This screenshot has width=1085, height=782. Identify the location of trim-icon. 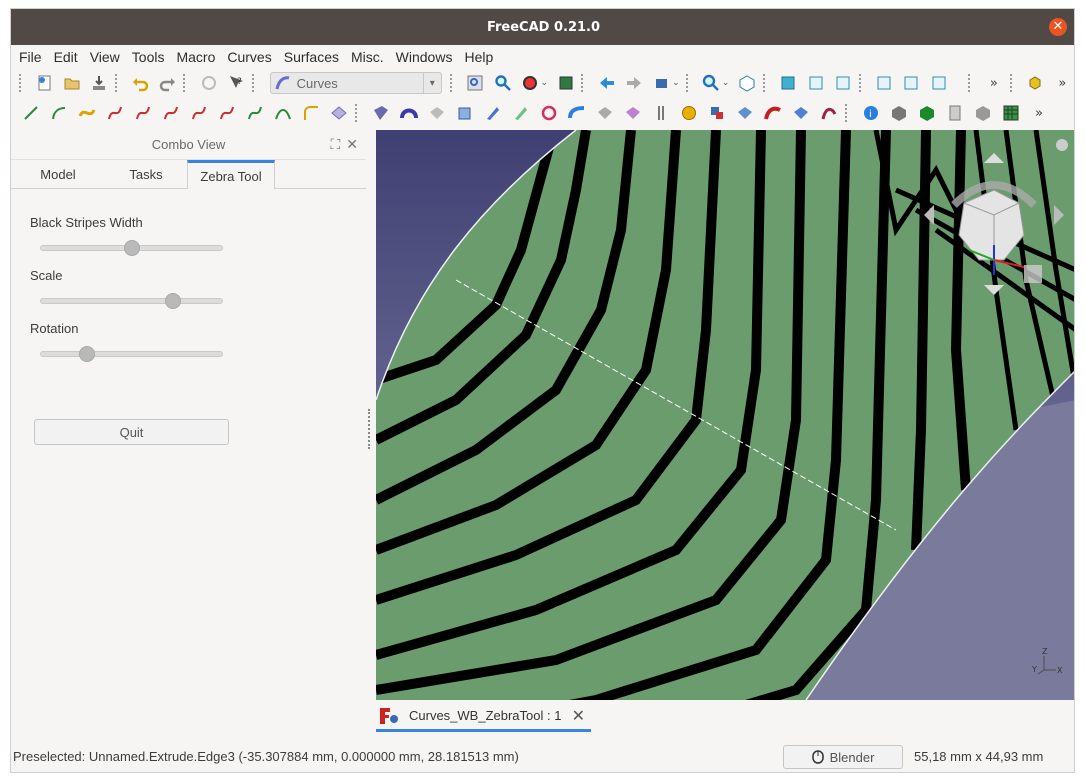
(605, 113).